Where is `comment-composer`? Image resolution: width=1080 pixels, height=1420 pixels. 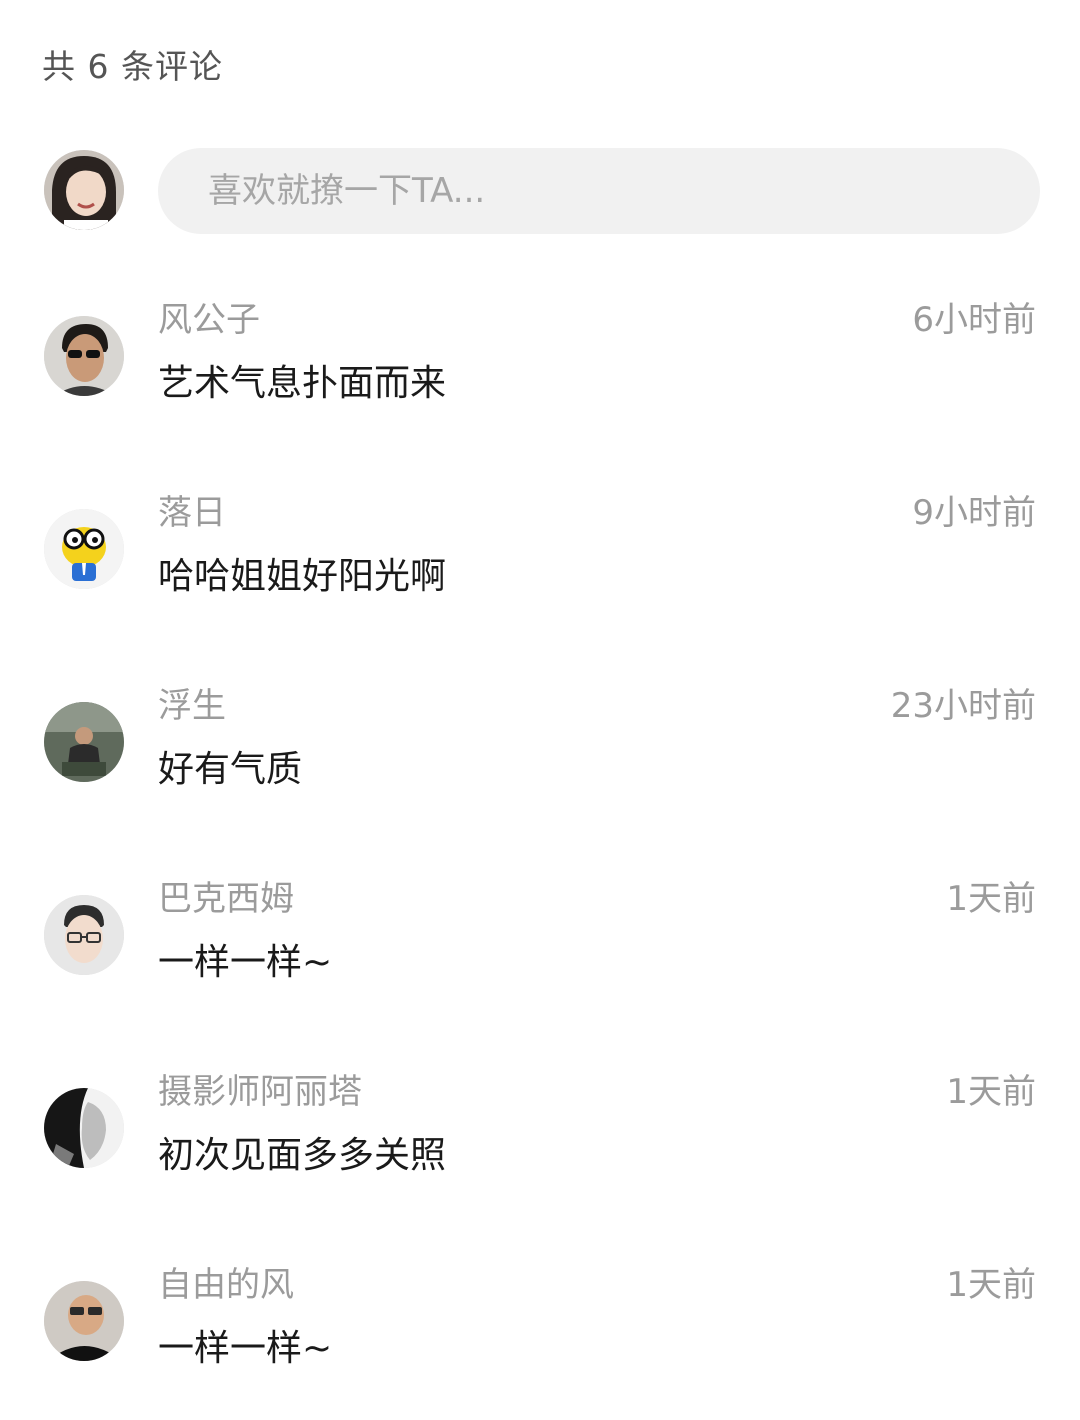
comment-composer is located at coordinates (542, 191).